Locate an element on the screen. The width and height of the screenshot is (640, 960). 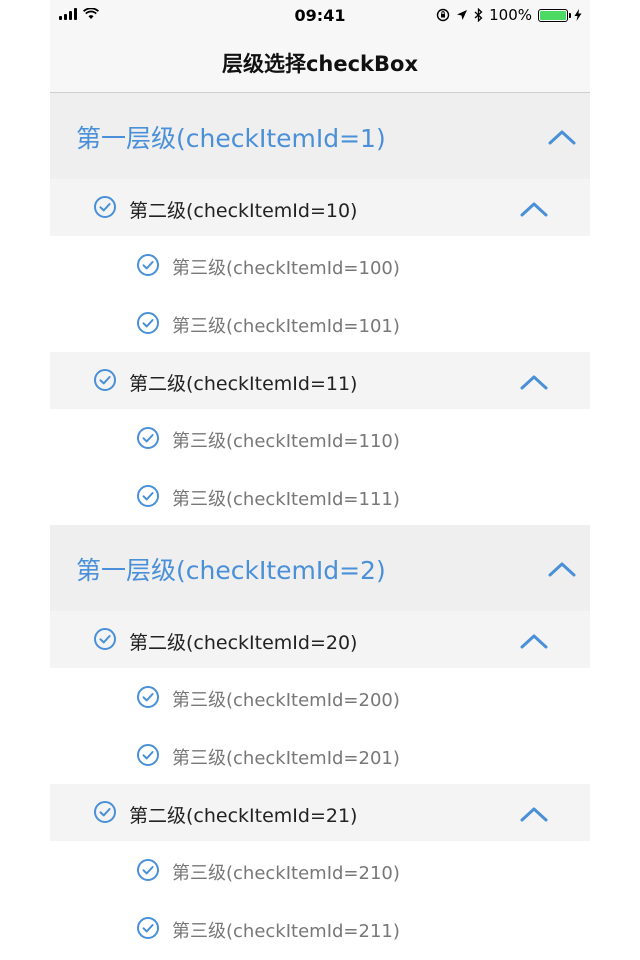
level2-label: 第二级(checkItemId=10) is located at coordinates (243, 211).